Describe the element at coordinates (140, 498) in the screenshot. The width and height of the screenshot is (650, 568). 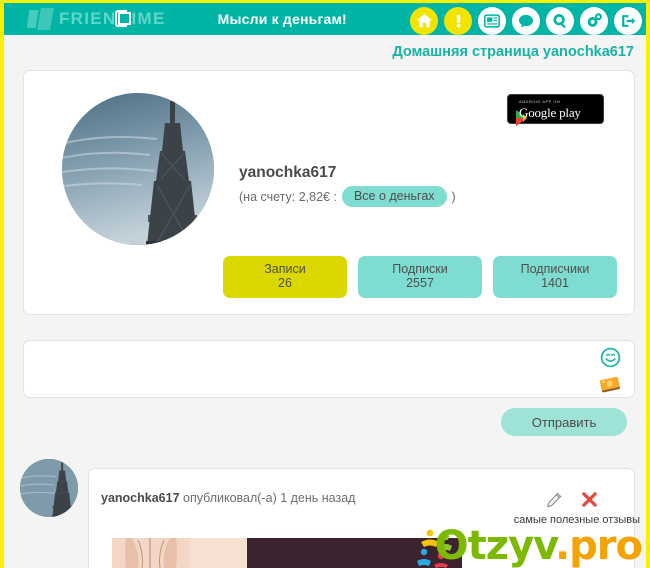
I see `post-author-name: yanochka617` at that location.